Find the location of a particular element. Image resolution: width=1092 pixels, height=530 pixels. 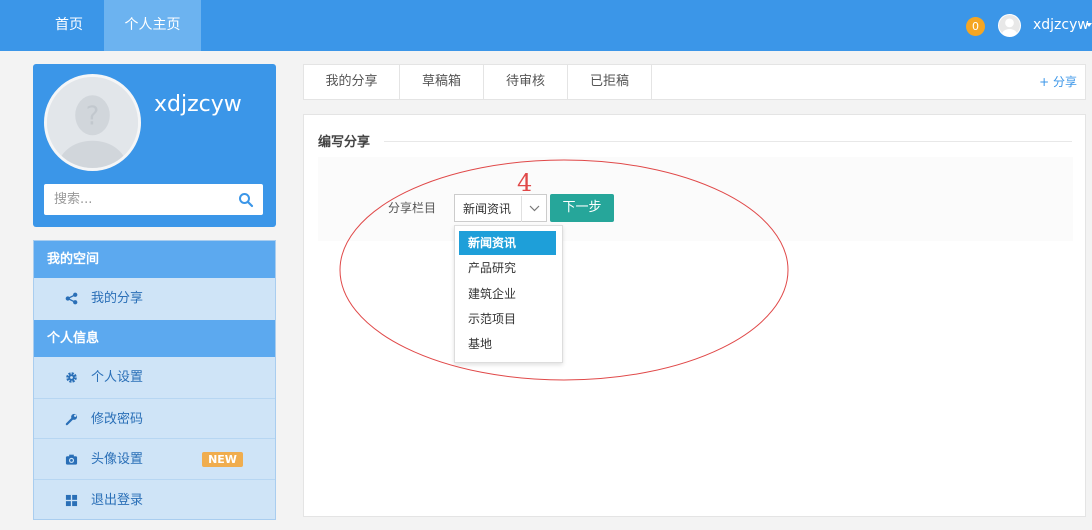

gear-icon is located at coordinates (71, 377).